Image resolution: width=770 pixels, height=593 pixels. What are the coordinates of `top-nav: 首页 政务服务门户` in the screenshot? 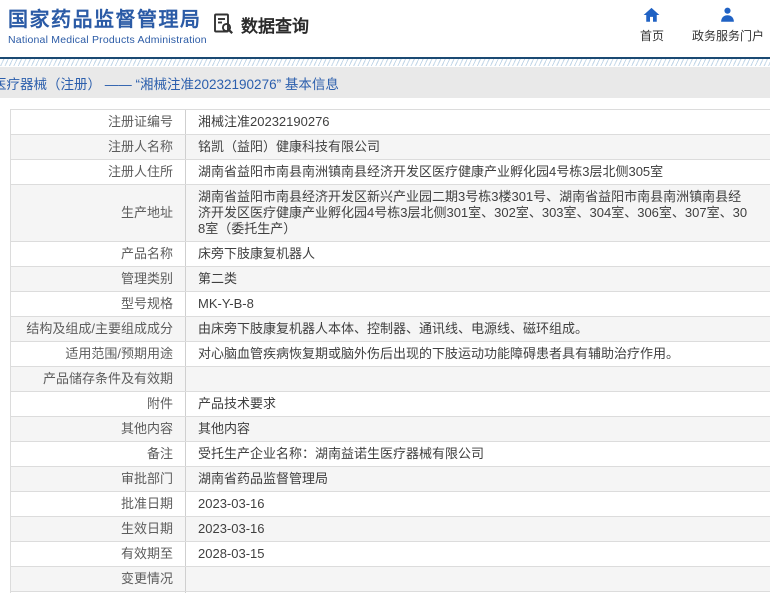 It's located at (702, 25).